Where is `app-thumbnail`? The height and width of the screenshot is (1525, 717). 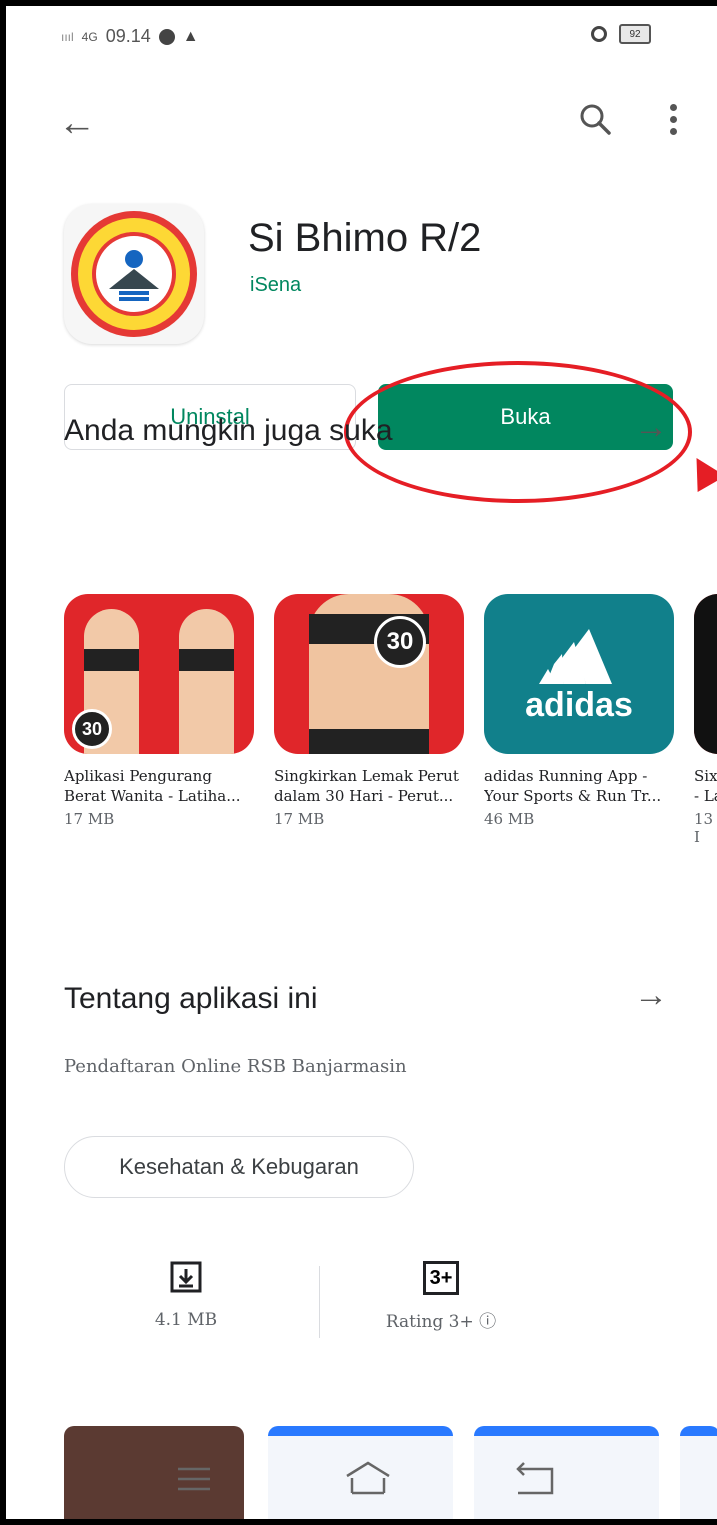
app-thumbnail is located at coordinates (705, 674).